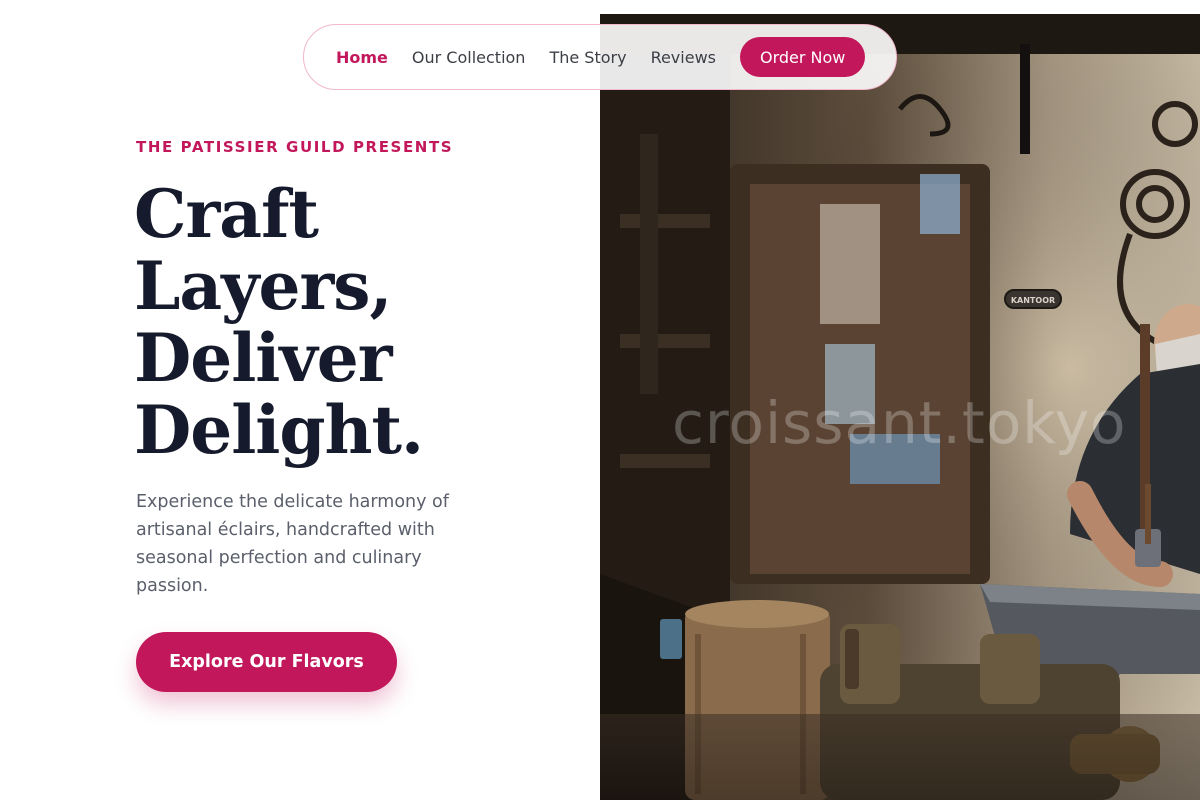 The height and width of the screenshot is (800, 1200). What do you see at coordinates (226, 214) in the screenshot?
I see `headline-line: Craft` at bounding box center [226, 214].